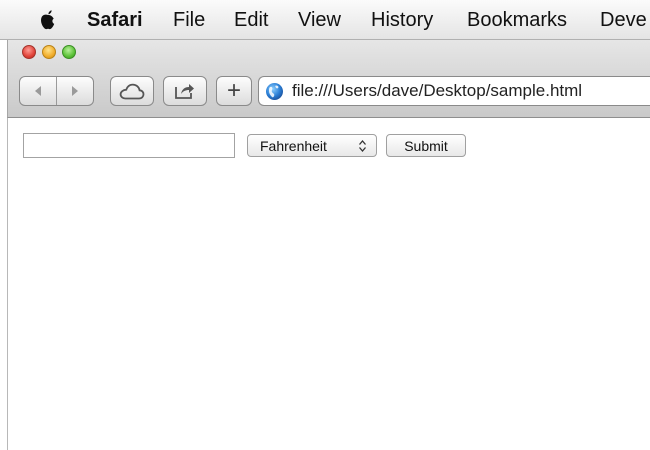  Describe the element at coordinates (29, 52) in the screenshot. I see `close-window-button` at that location.